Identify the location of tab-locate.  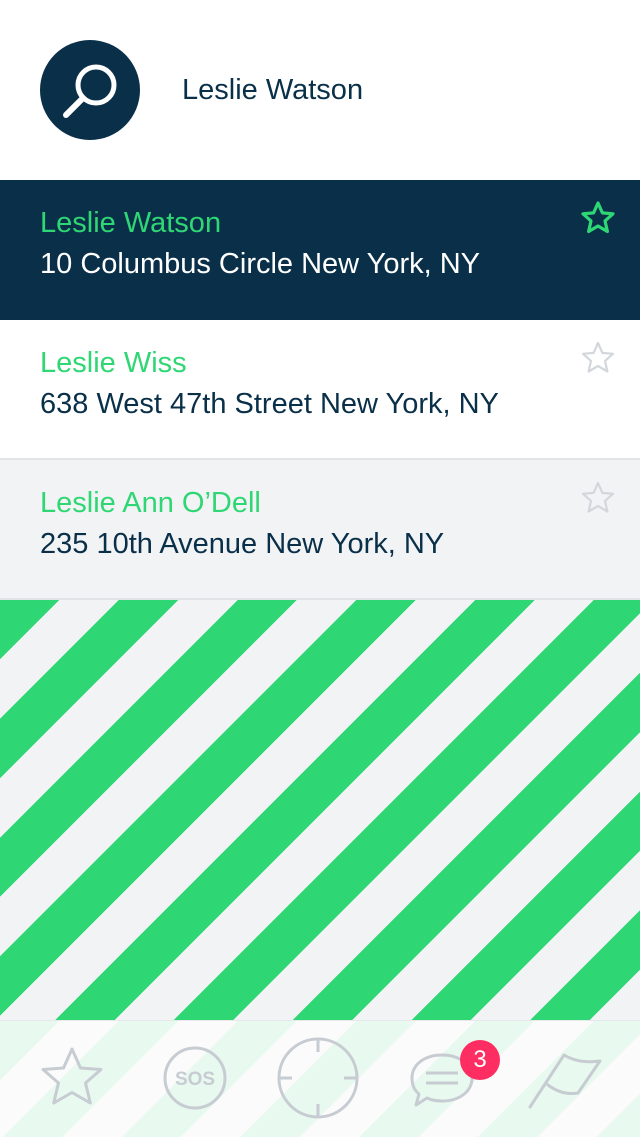
(318, 1079).